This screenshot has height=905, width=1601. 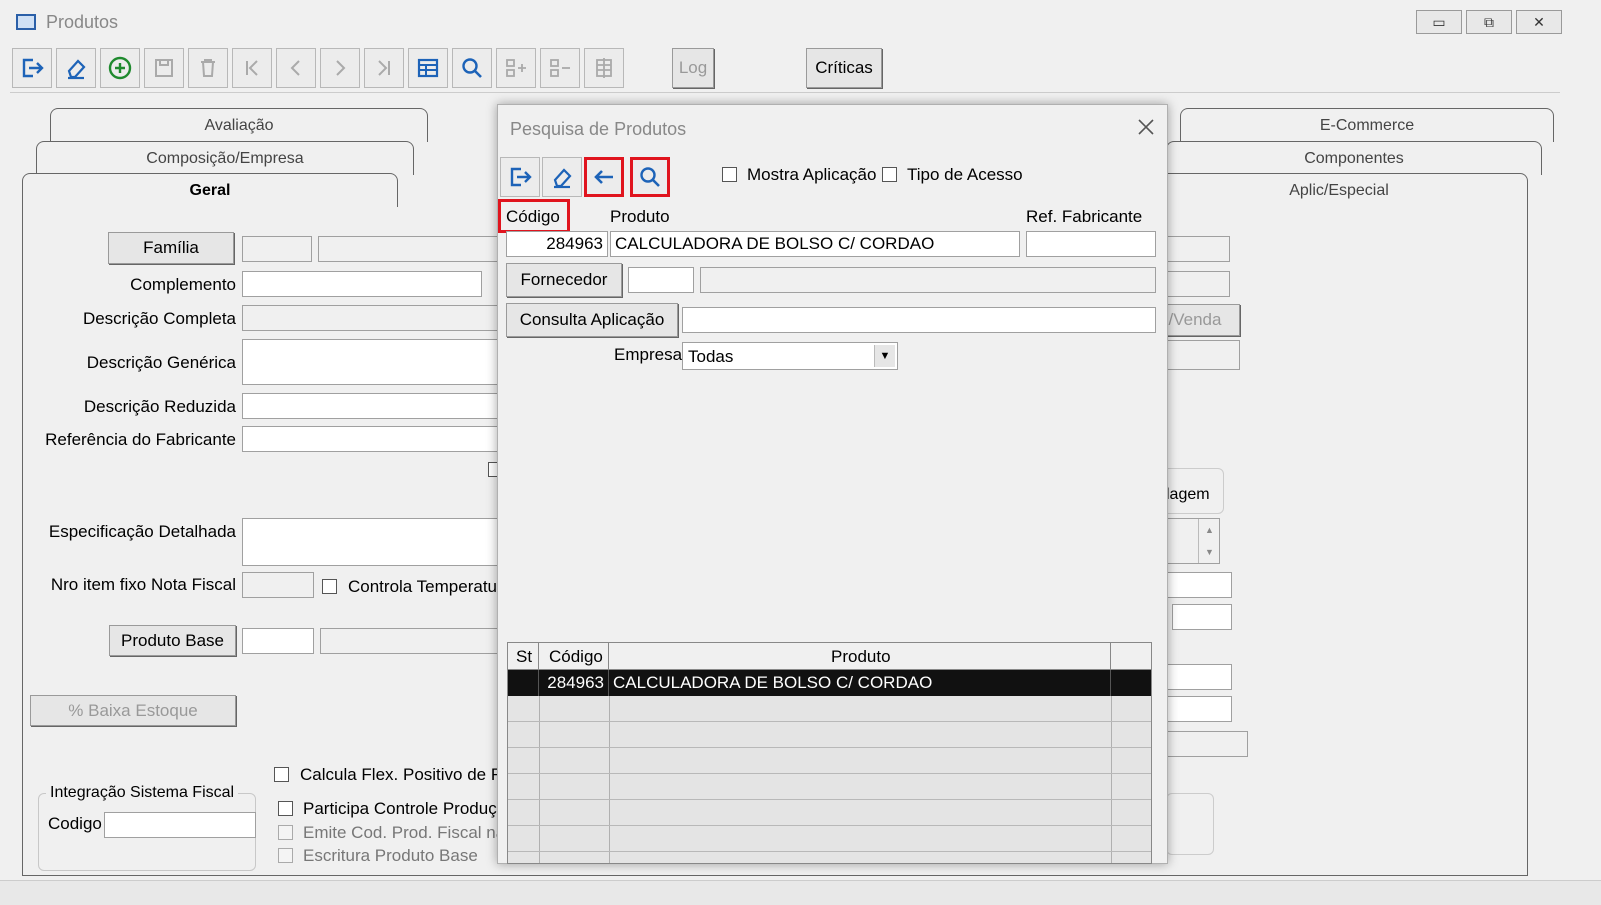 I want to click on nro-item-fixo-field, so click(x=278, y=585).